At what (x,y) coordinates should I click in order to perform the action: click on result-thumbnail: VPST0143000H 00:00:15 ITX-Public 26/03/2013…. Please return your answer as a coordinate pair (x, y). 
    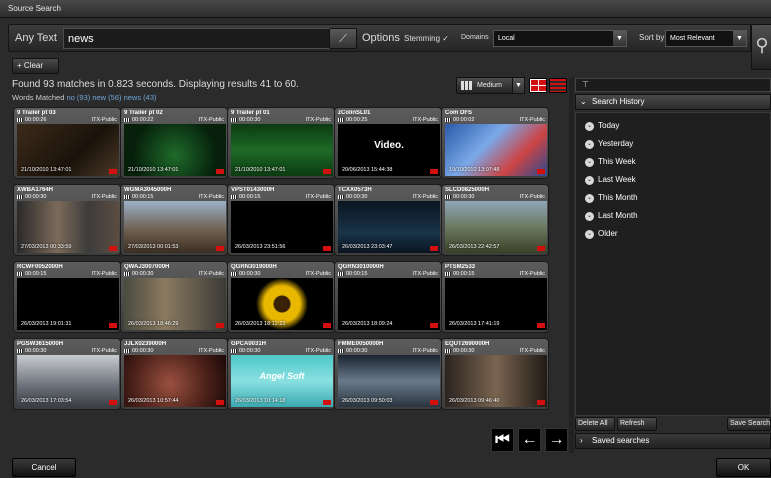
    Looking at the image, I should click on (281, 220).